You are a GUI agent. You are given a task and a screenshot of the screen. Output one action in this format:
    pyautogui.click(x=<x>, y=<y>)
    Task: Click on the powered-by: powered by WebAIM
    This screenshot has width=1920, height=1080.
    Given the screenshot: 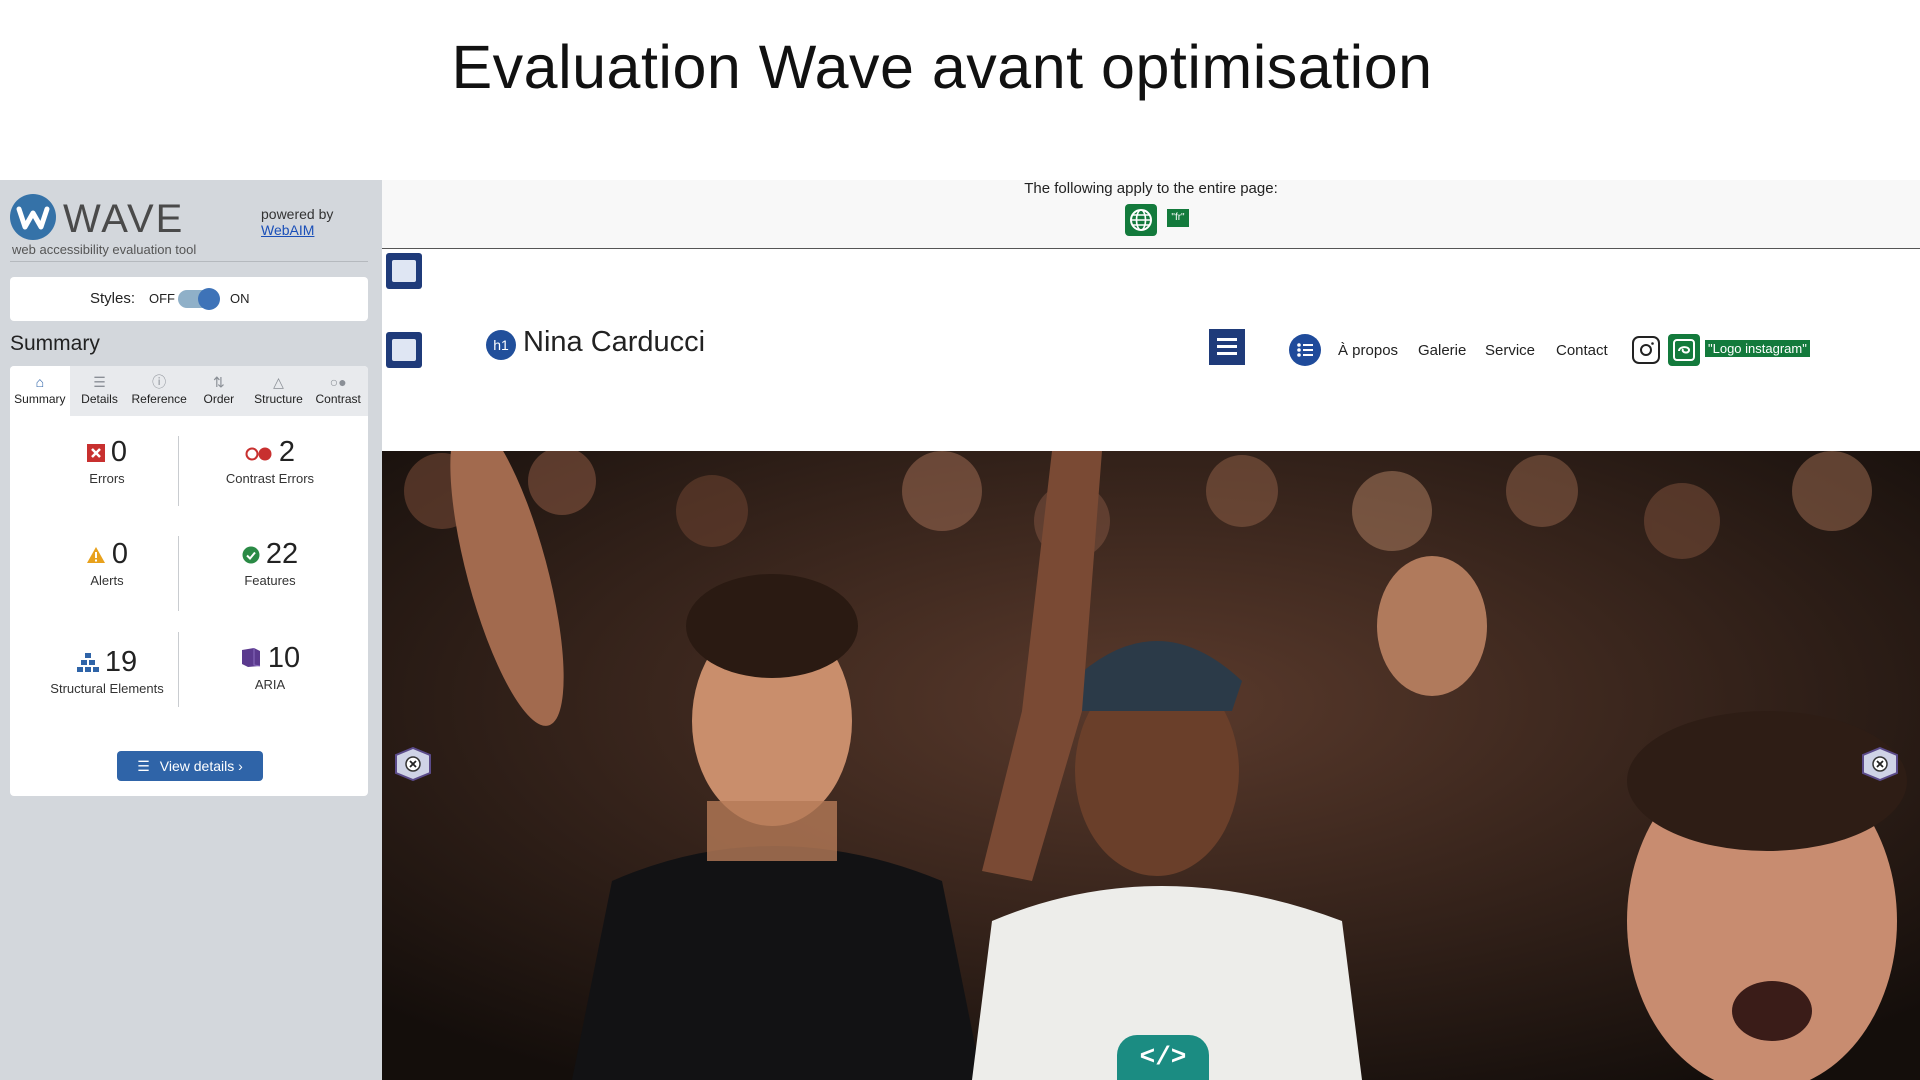 What is the action you would take?
    pyautogui.click(x=297, y=222)
    